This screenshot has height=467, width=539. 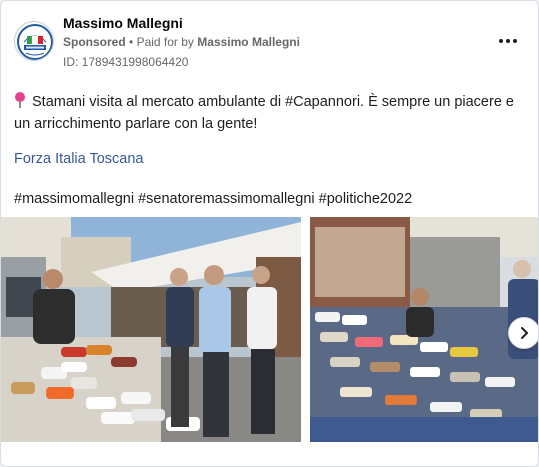 I want to click on more-options-icon, so click(x=508, y=41).